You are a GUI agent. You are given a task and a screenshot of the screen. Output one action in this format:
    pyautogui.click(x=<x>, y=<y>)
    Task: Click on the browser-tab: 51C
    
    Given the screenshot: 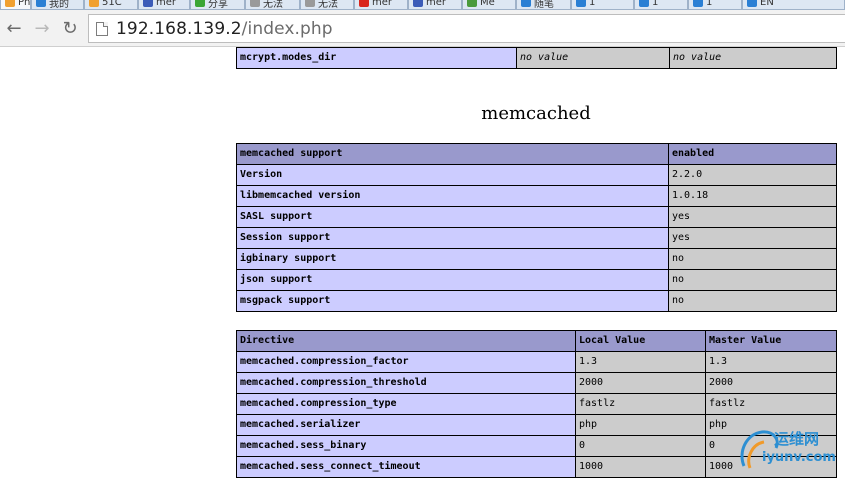 What is the action you would take?
    pyautogui.click(x=111, y=5)
    